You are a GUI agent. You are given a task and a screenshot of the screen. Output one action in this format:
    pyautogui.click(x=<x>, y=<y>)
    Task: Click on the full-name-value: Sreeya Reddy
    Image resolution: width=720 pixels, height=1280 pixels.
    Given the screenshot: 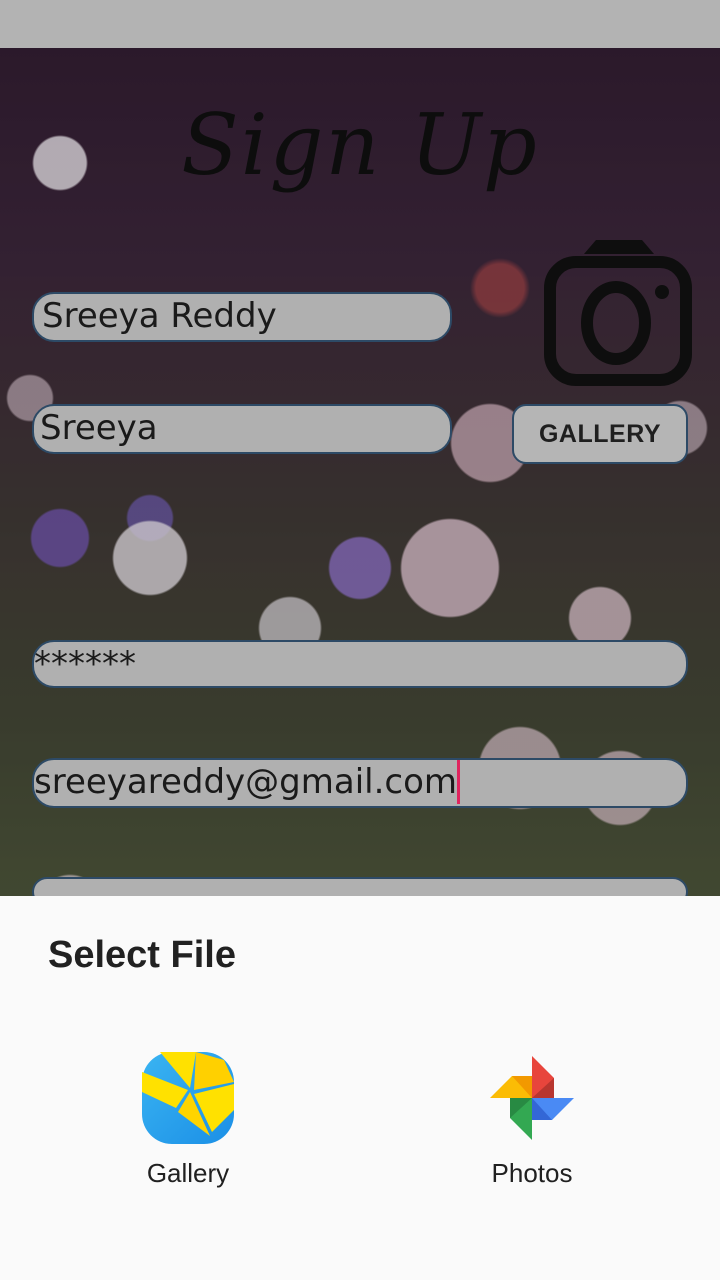 What is the action you would take?
    pyautogui.click(x=159, y=316)
    